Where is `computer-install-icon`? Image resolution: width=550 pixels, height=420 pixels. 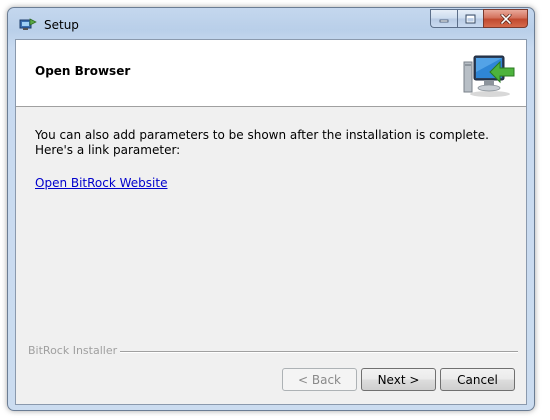 computer-install-icon is located at coordinates (489, 76).